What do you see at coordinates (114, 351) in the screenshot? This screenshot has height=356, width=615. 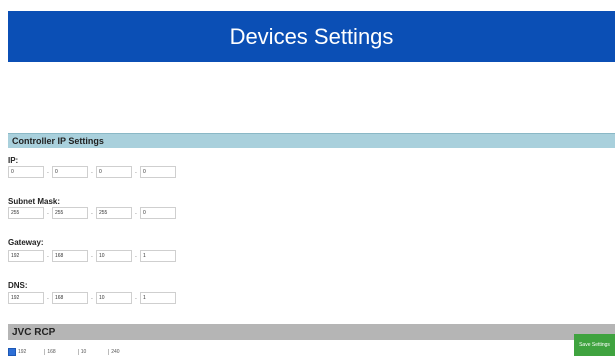 I see `jvc-octet-4: 240` at bounding box center [114, 351].